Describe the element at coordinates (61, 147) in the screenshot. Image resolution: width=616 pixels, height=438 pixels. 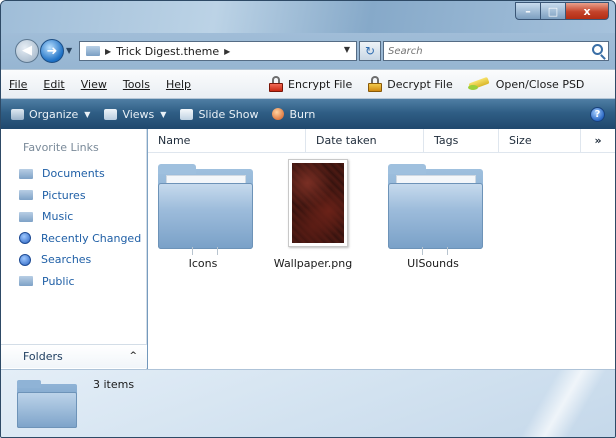
I see `favorite-links-title: Favorite Links` at that location.